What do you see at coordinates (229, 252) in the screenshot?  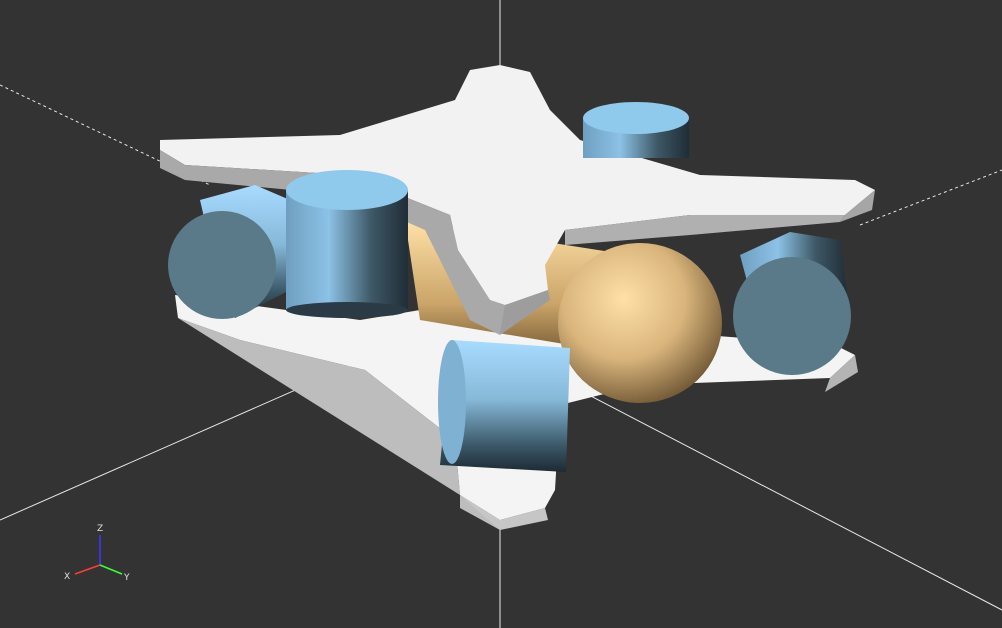 I see `left-cylinder` at bounding box center [229, 252].